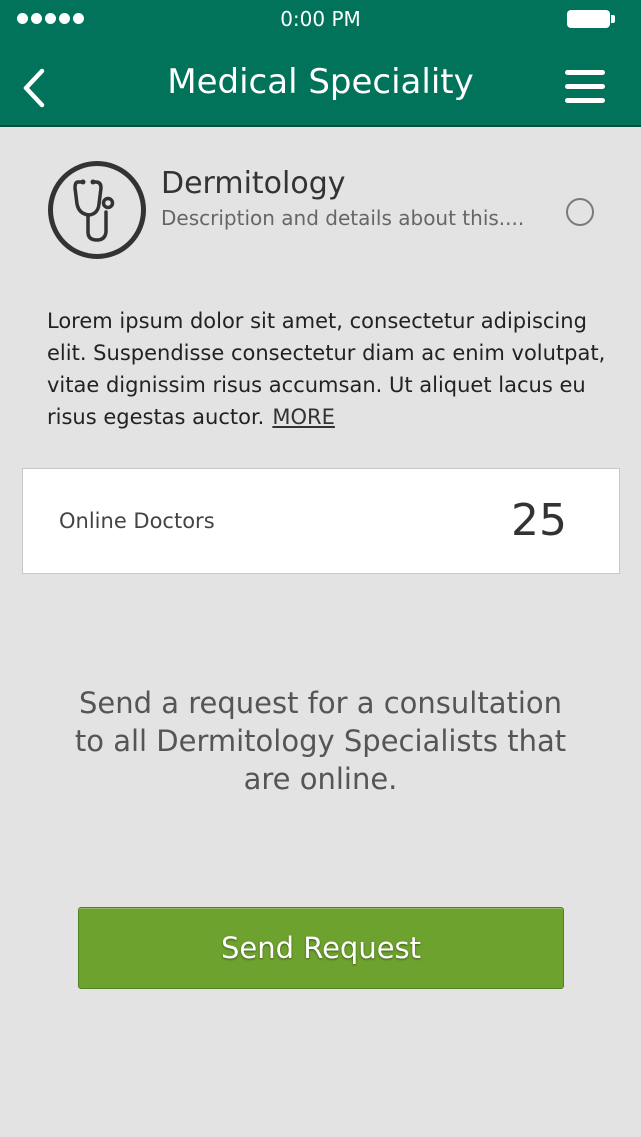 Image resolution: width=641 pixels, height=1137 pixels. What do you see at coordinates (303, 417) in the screenshot?
I see `more-link: MORE` at bounding box center [303, 417].